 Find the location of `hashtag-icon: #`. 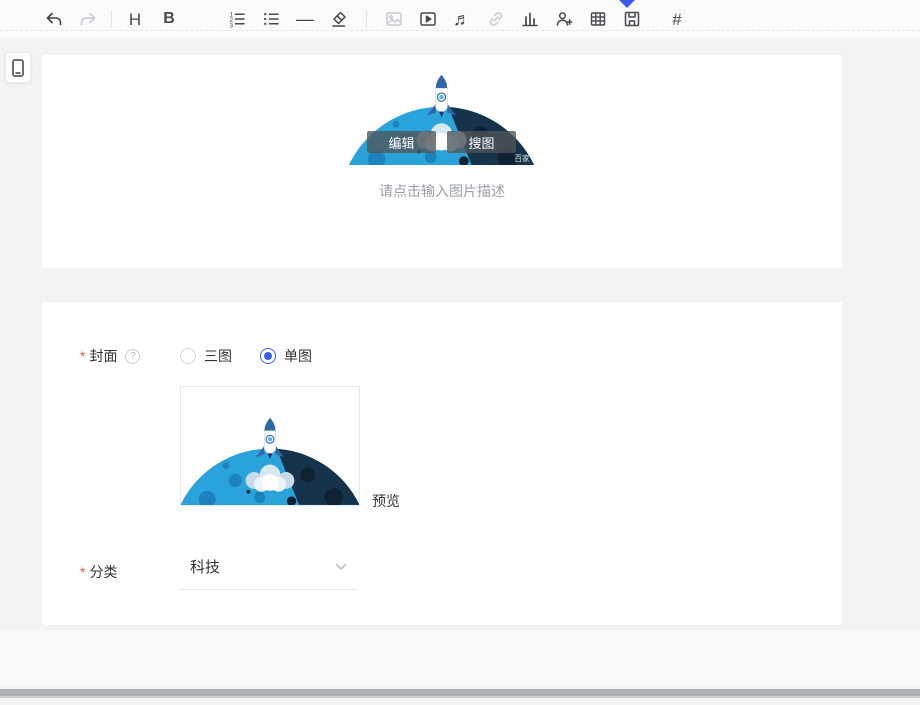

hashtag-icon: # is located at coordinates (677, 19).